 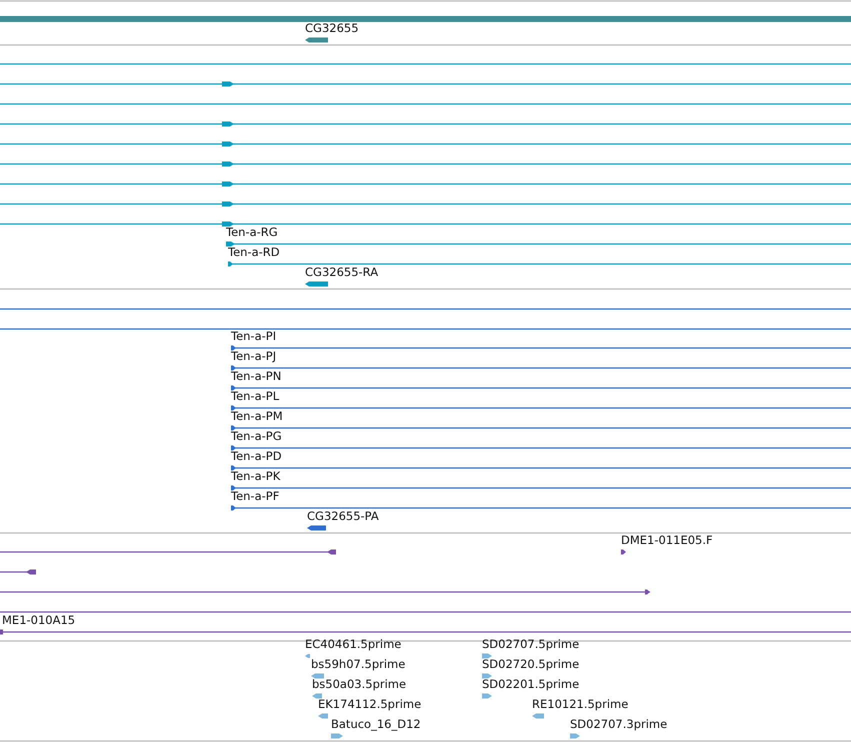 I want to click on feature-label: CG32655, so click(x=332, y=28).